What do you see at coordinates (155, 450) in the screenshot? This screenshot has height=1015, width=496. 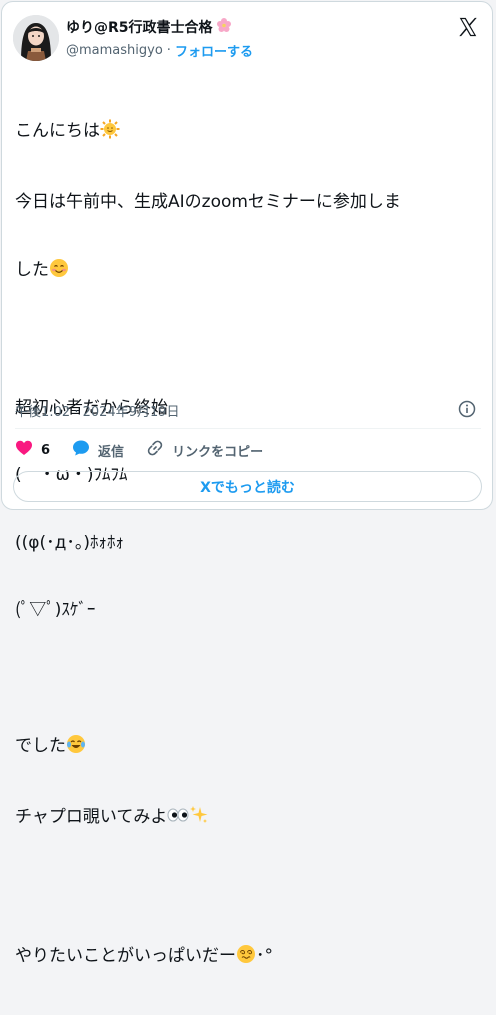 I see `link-icon` at bounding box center [155, 450].